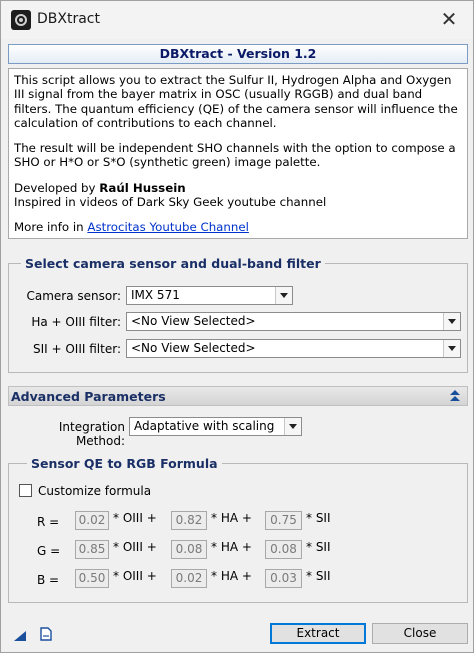 The width and height of the screenshot is (474, 653). I want to click on developed-by-line: Developed by Raúl Hussein, so click(238, 188).